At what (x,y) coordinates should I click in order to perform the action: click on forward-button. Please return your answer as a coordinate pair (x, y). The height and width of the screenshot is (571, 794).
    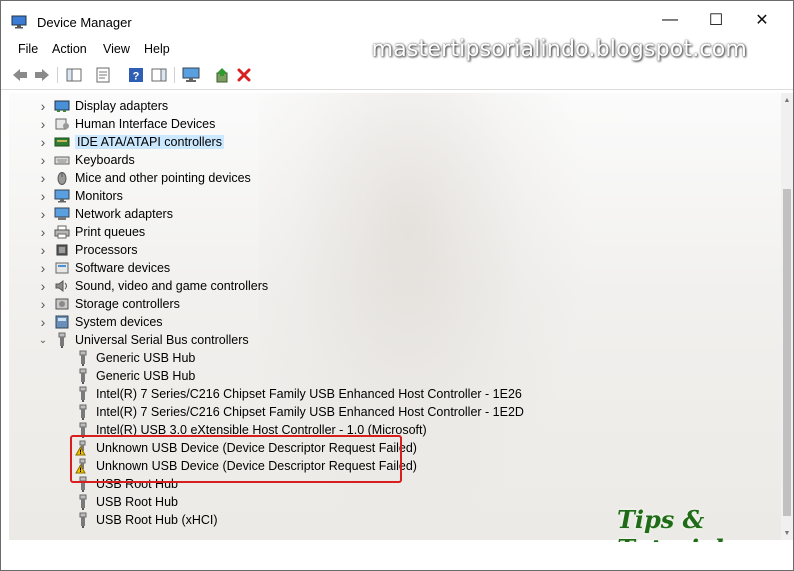
    Looking at the image, I should click on (42, 75).